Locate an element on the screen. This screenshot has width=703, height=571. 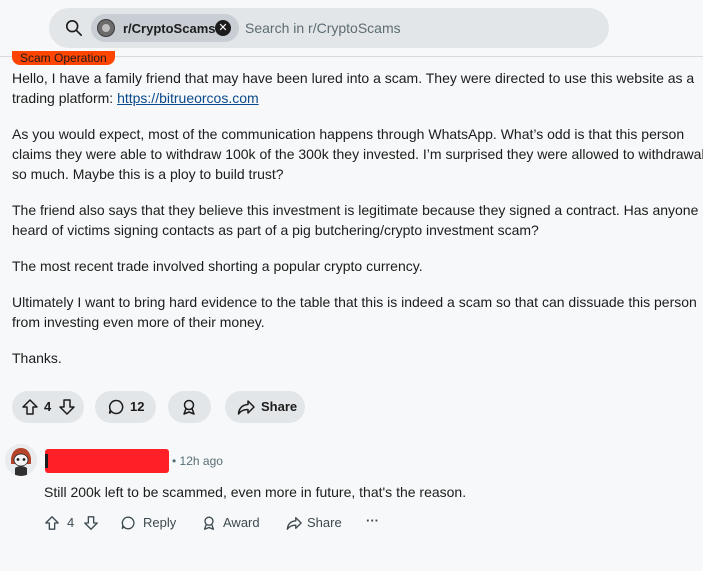
community-avatar-icon is located at coordinates (106, 28).